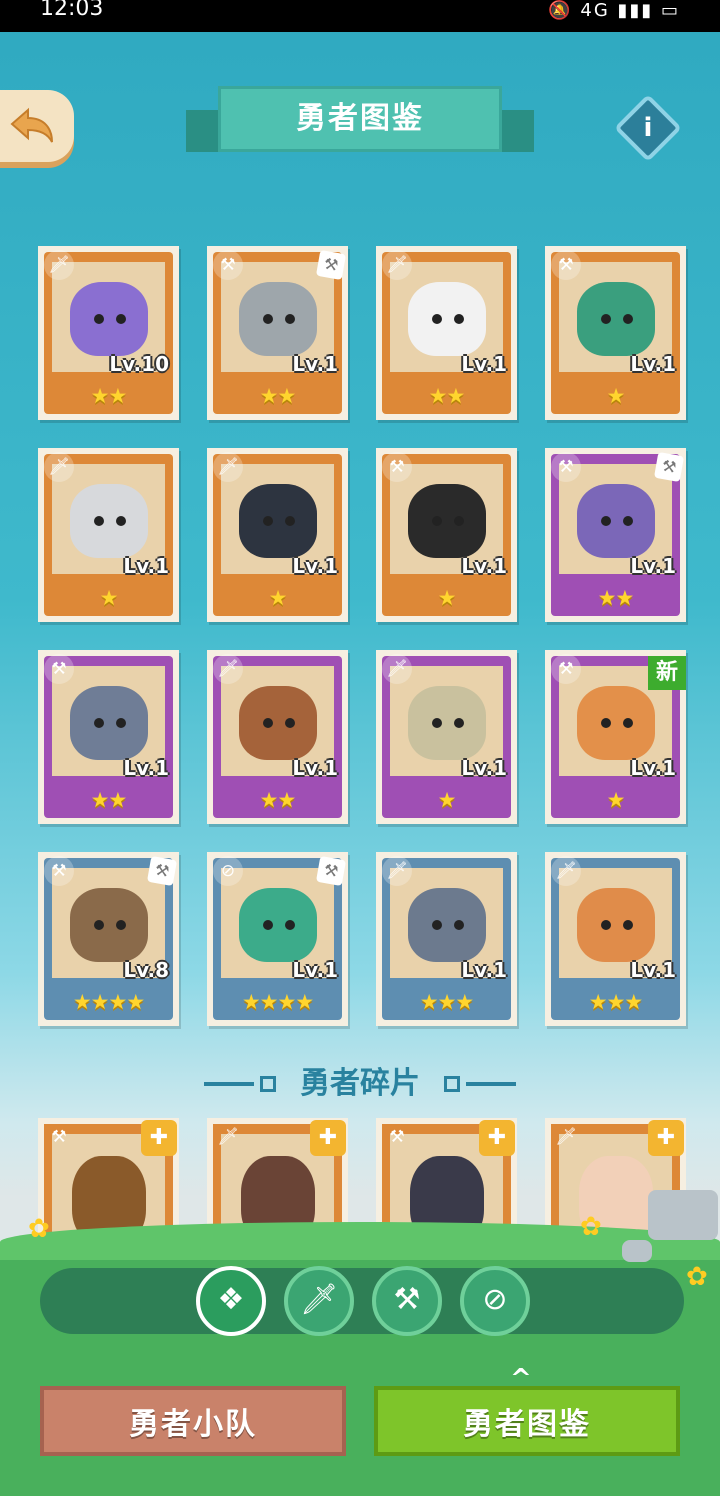  What do you see at coordinates (139, 364) in the screenshot?
I see `hero-level: Lv.10` at bounding box center [139, 364].